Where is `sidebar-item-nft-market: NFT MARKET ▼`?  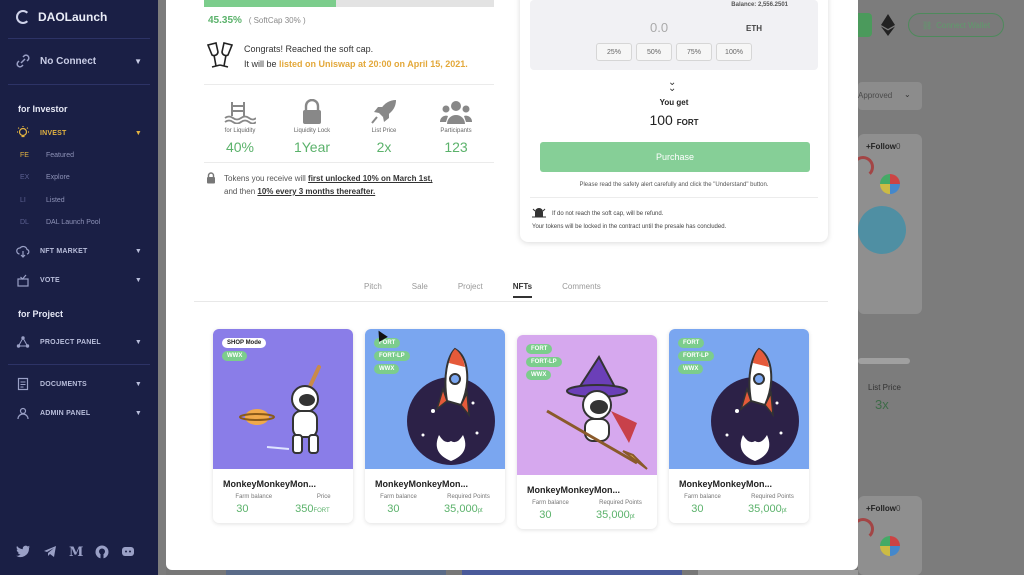
sidebar-item-nft-market: NFT MARKET ▼ is located at coordinates (79, 251).